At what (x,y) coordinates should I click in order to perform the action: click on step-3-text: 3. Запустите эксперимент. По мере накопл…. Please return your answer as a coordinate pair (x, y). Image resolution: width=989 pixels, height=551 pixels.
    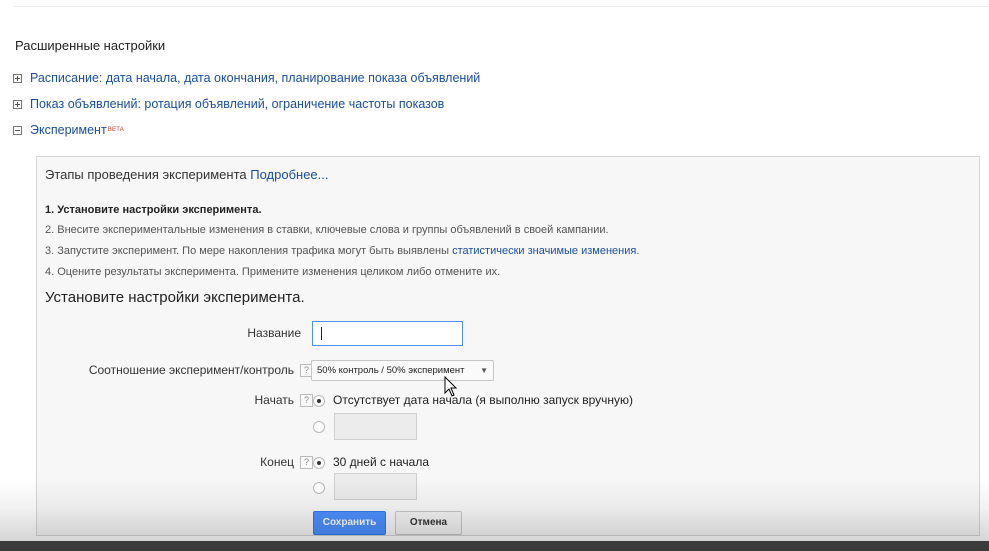
    Looking at the image, I should click on (249, 251).